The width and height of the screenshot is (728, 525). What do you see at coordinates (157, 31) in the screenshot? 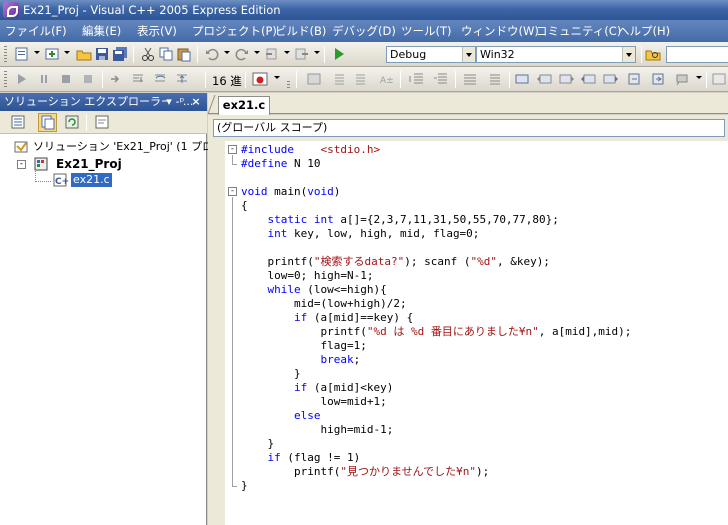
I see `menu-view: 表示(V)` at bounding box center [157, 31].